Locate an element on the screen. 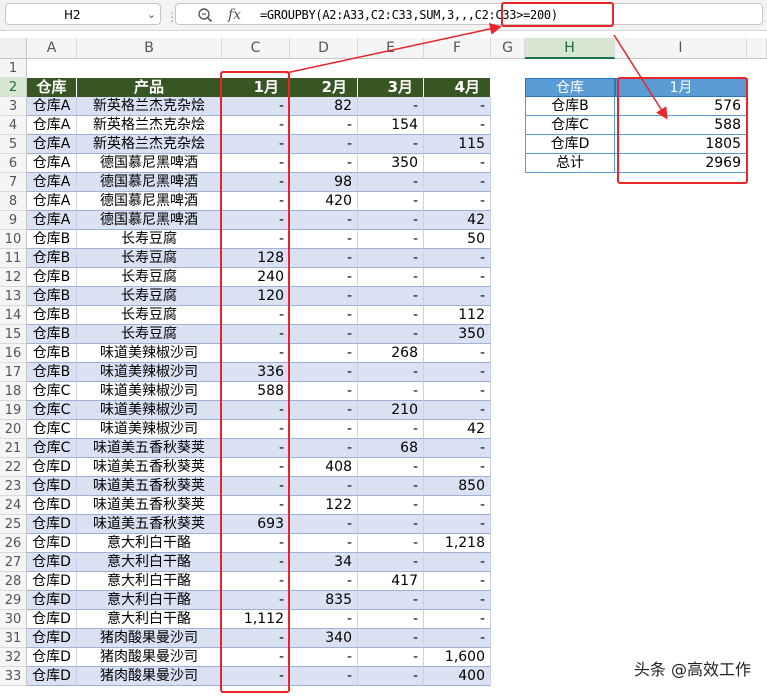 Image resolution: width=767 pixels, height=696 pixels. table-cell: 50 is located at coordinates (457, 239).